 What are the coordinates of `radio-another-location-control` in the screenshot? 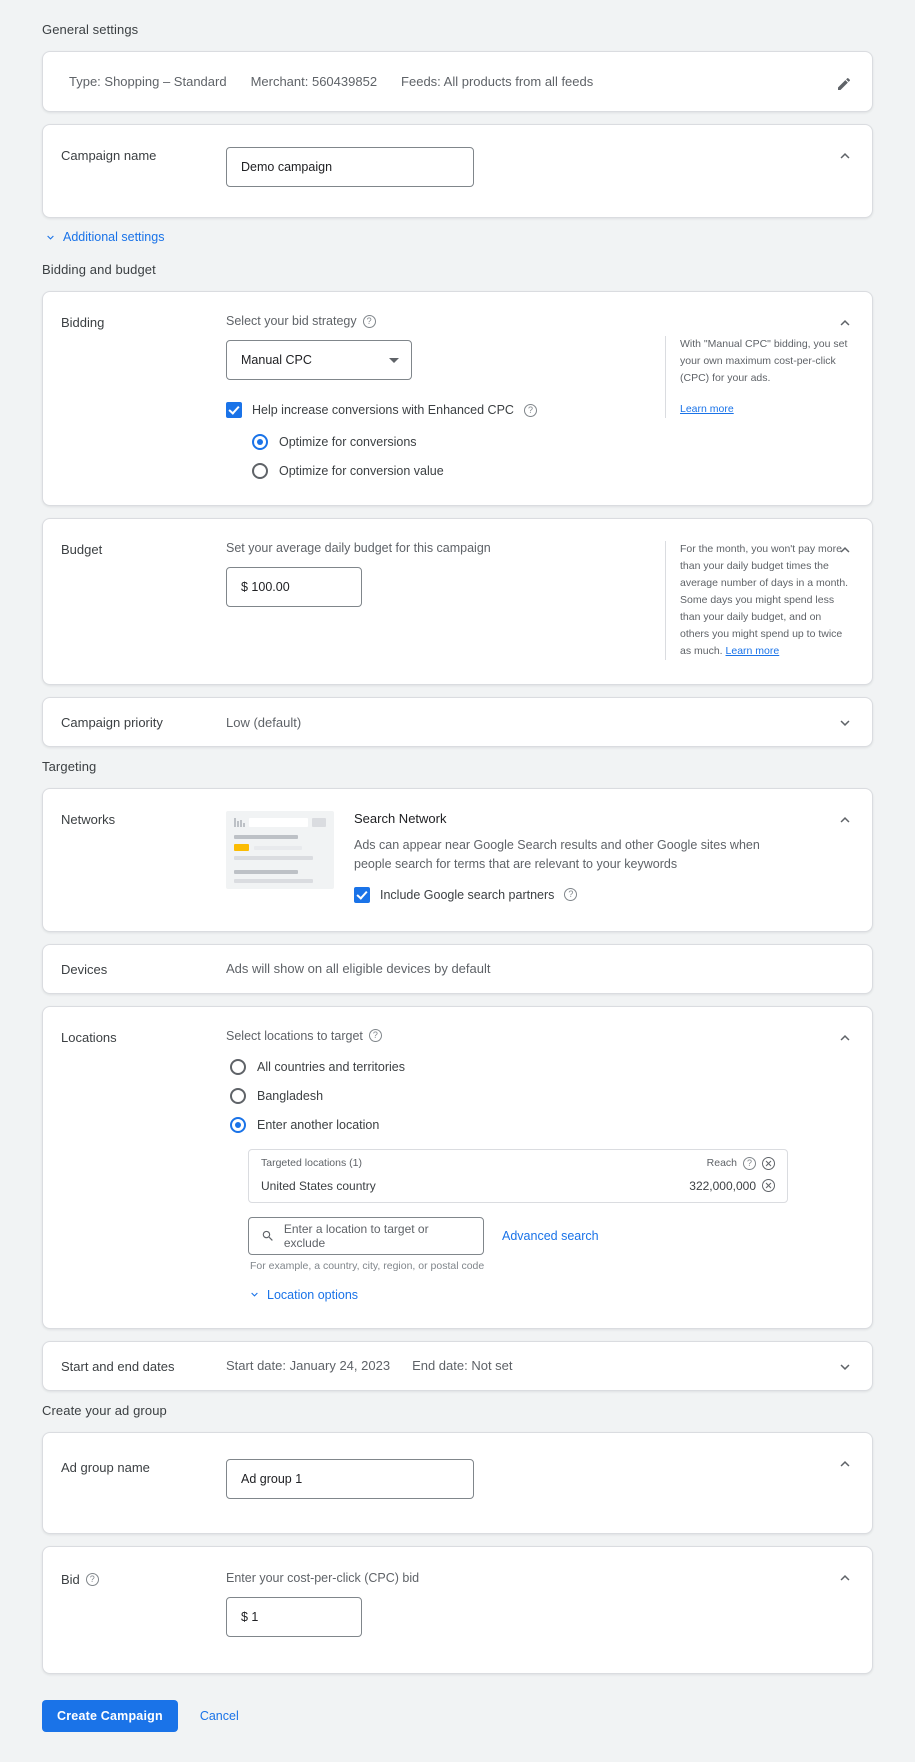 It's located at (238, 1124).